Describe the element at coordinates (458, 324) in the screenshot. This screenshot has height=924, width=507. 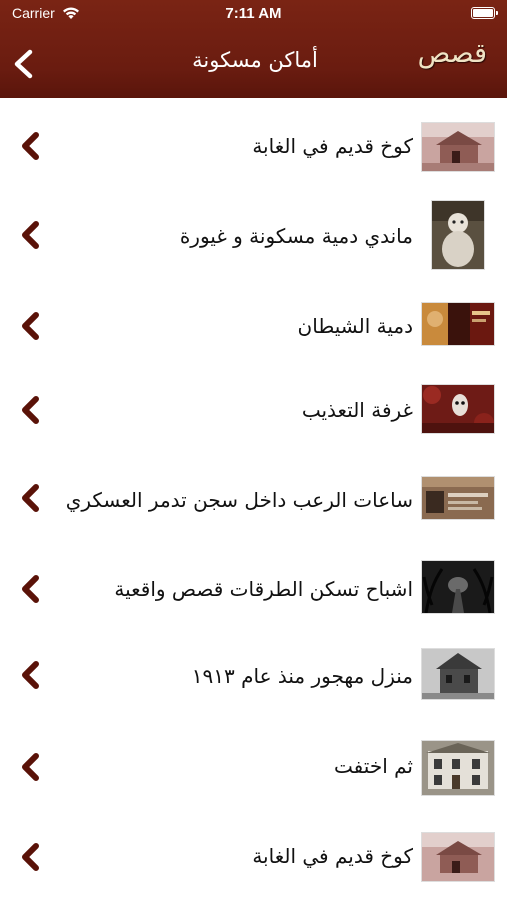
I see `movie-poster-thumbnail` at that location.